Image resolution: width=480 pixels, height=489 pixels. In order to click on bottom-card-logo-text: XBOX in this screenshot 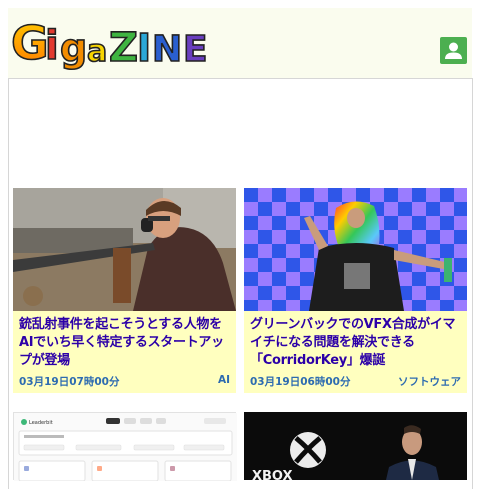, I will do `click(272, 474)`.